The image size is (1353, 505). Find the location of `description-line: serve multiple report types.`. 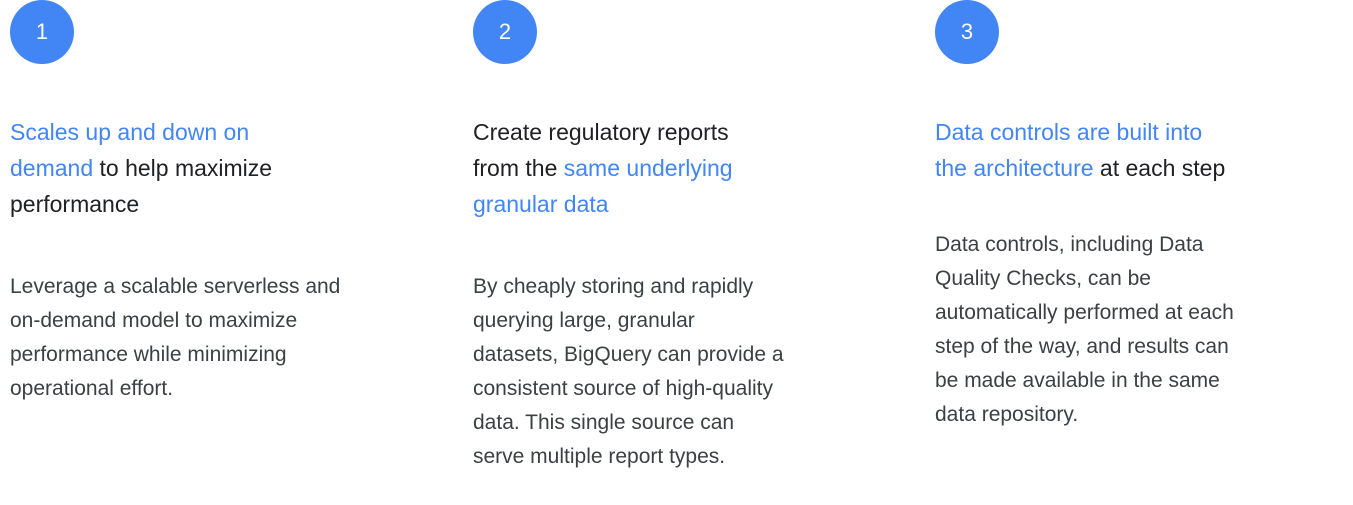

description-line: serve multiple report types. is located at coordinates (599, 456).